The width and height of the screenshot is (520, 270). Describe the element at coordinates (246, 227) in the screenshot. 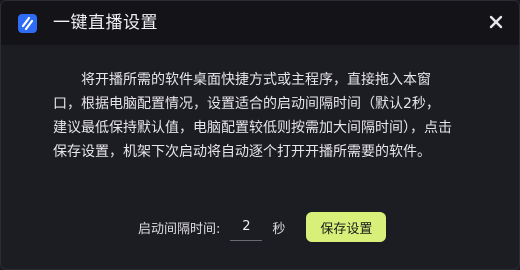

I see `interval-input` at that location.